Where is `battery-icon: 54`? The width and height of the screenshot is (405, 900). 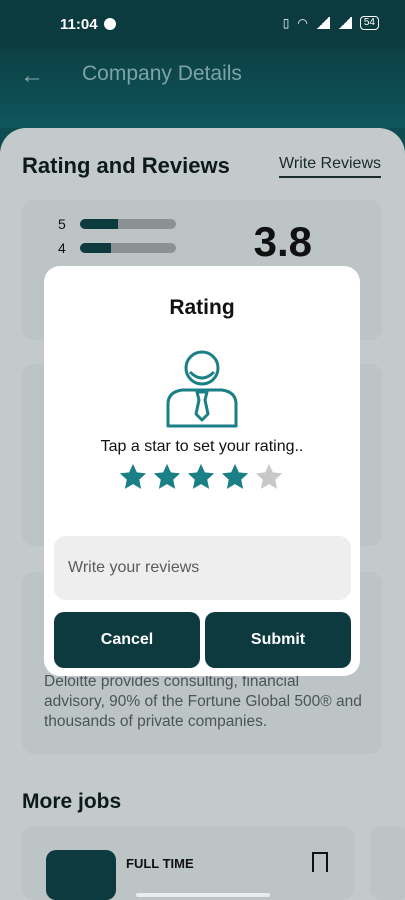
battery-icon: 54 is located at coordinates (369, 23).